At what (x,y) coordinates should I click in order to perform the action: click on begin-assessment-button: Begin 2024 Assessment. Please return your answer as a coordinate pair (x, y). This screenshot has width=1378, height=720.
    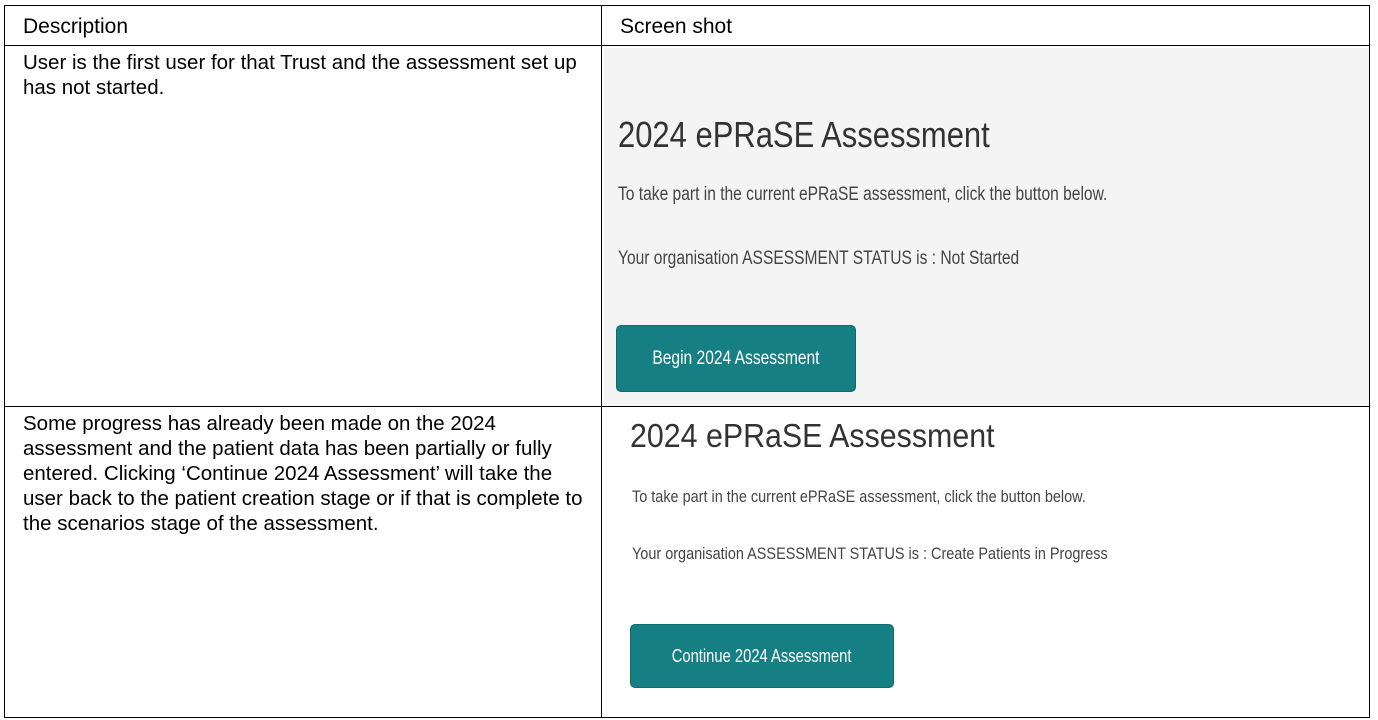
    Looking at the image, I should click on (736, 358).